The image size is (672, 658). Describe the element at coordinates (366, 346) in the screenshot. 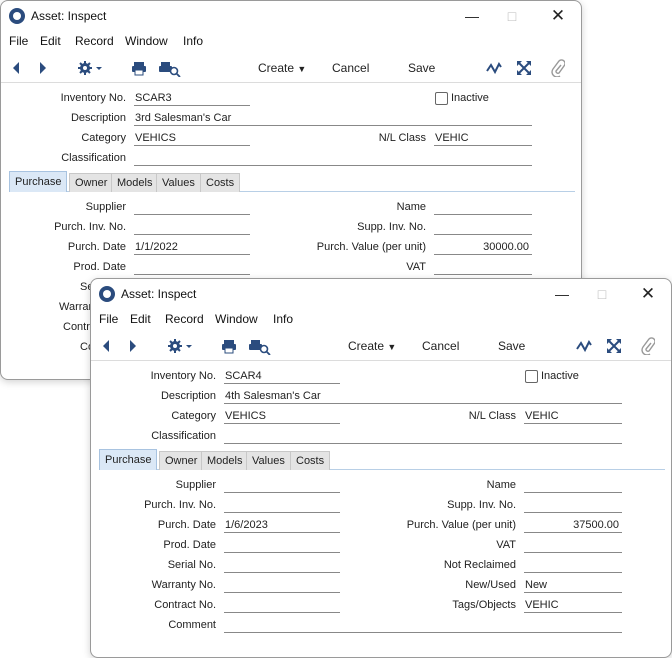

I see `create-label: Create` at that location.